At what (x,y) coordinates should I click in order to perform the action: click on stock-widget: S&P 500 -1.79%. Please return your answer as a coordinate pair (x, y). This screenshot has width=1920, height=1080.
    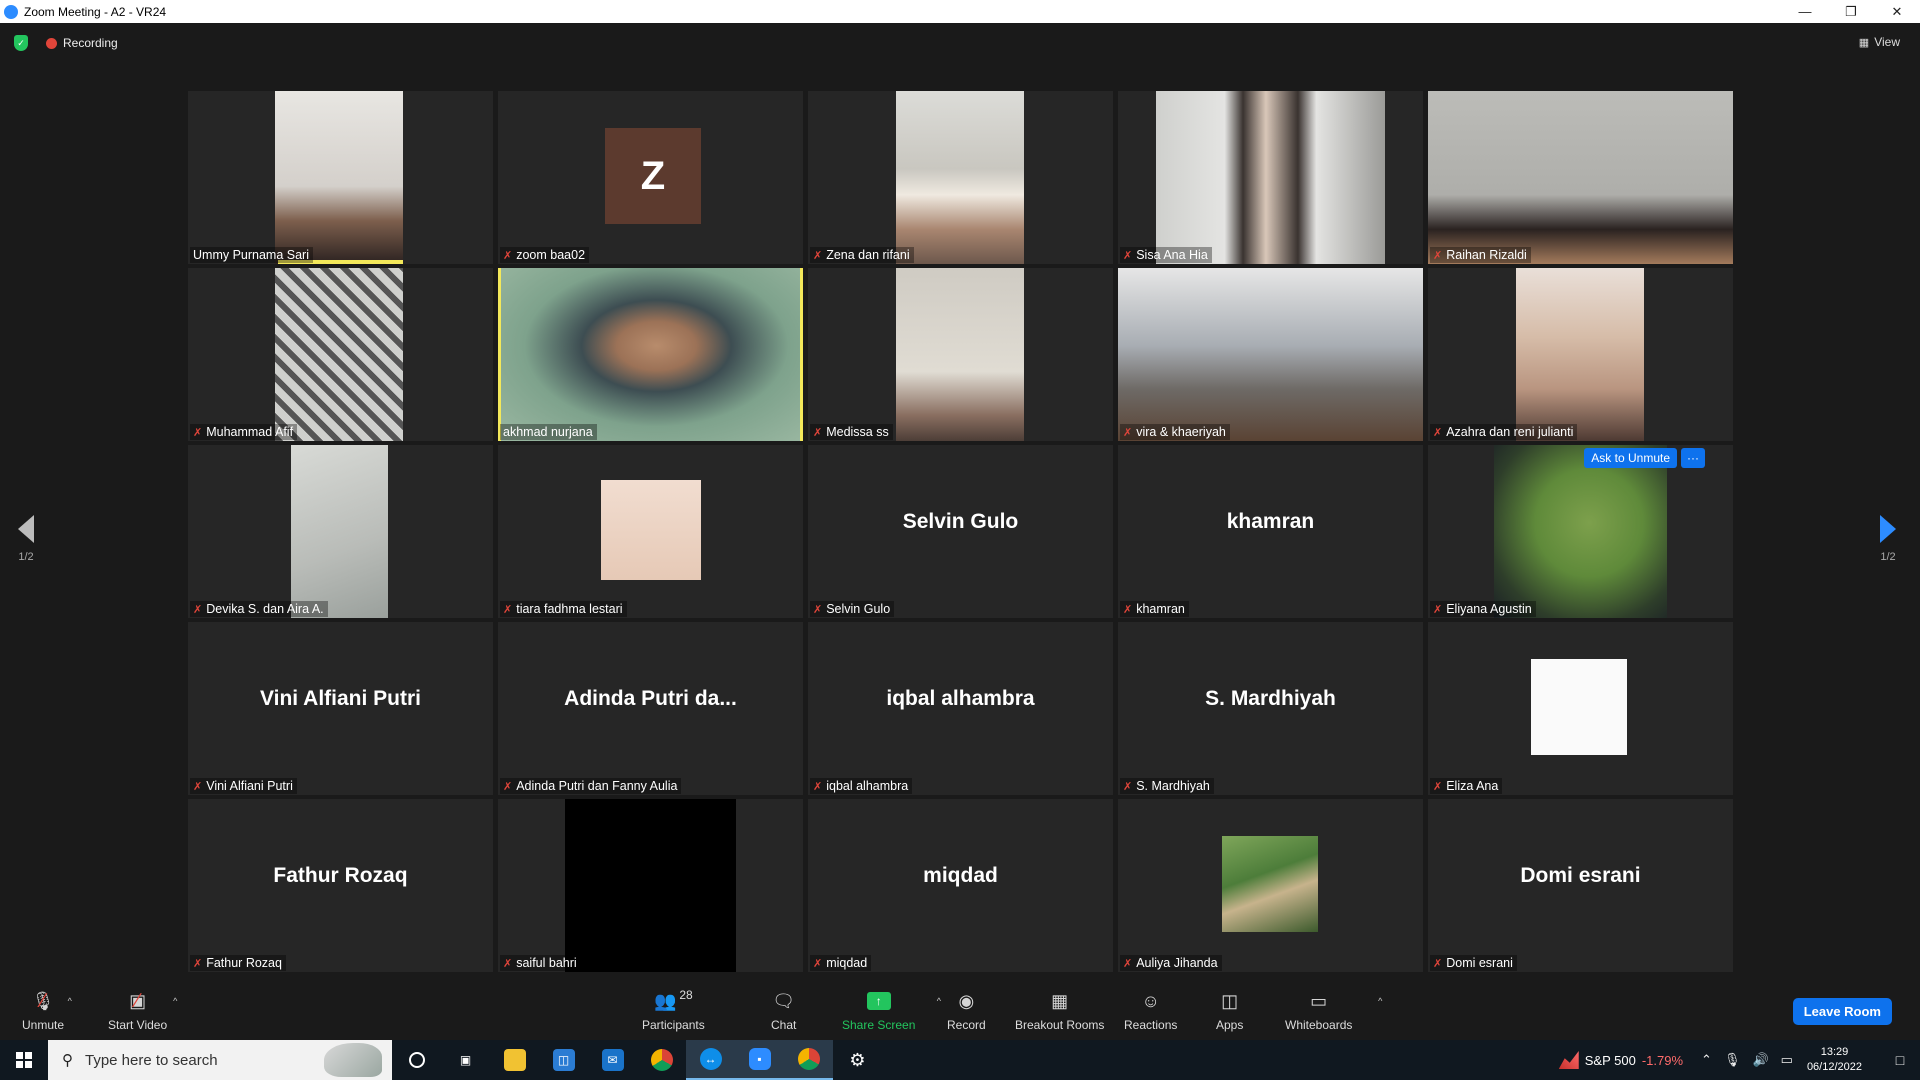
    Looking at the image, I should click on (1620, 1060).